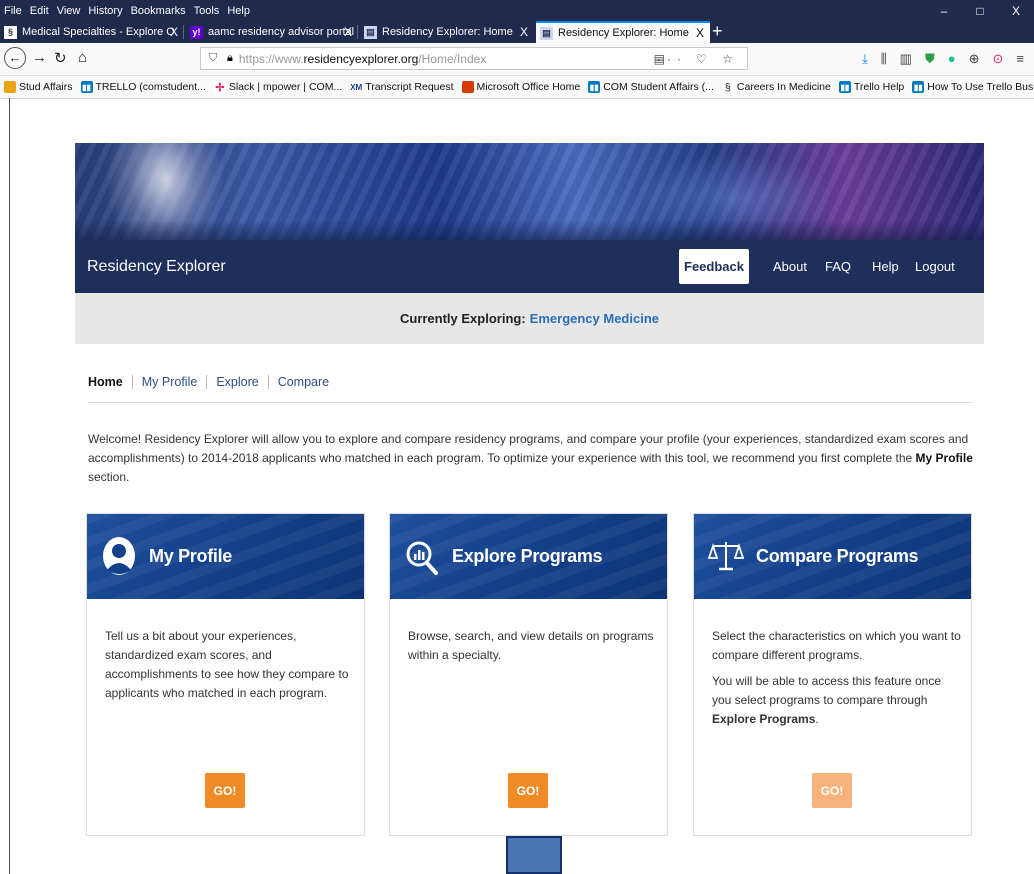 This screenshot has height=874, width=1034. What do you see at coordinates (838, 266) in the screenshot?
I see `nav-faq: FAQ` at bounding box center [838, 266].